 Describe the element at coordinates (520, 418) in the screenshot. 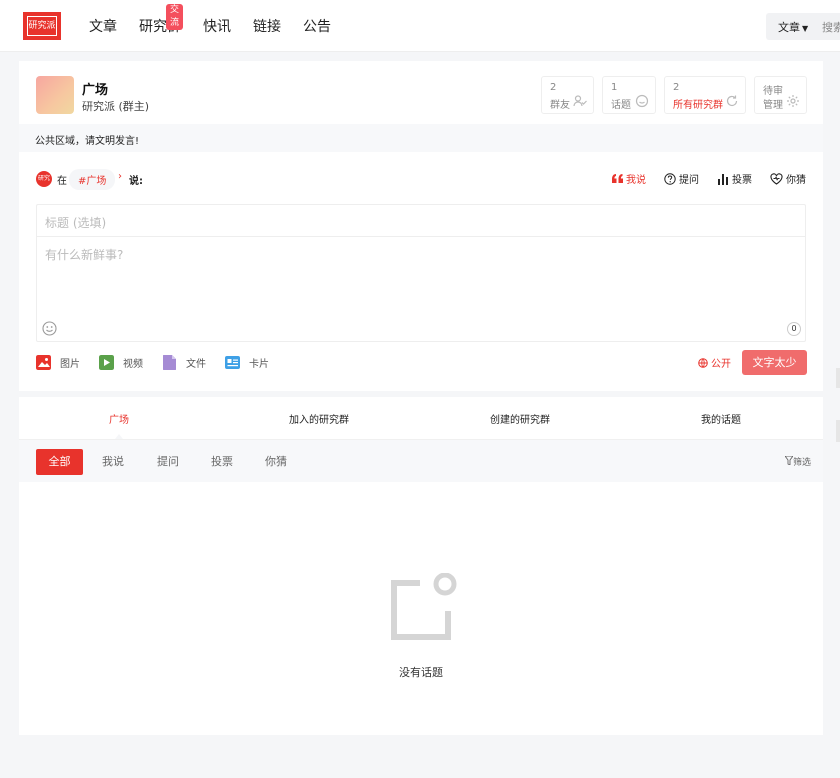

I see `tab-created-groups: 创建的研究群` at that location.